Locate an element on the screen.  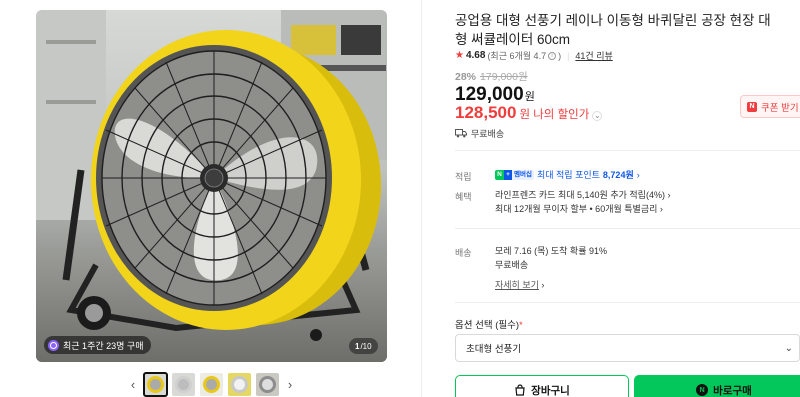
image-counter-total: /10 is located at coordinates (366, 346).